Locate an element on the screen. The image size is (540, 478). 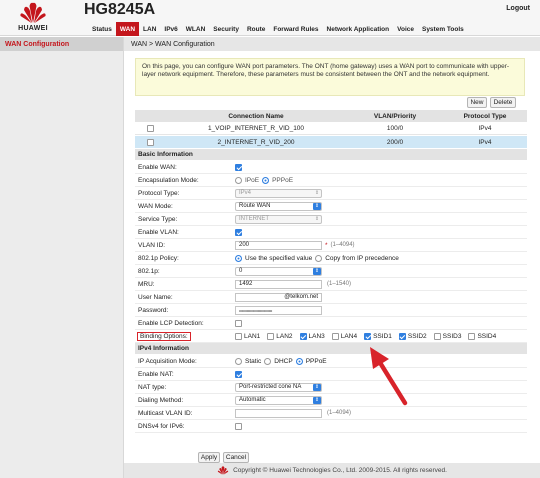
row-dialing-method: Dialing Method: Automatic ⇕ is located at coordinates (331, 400).